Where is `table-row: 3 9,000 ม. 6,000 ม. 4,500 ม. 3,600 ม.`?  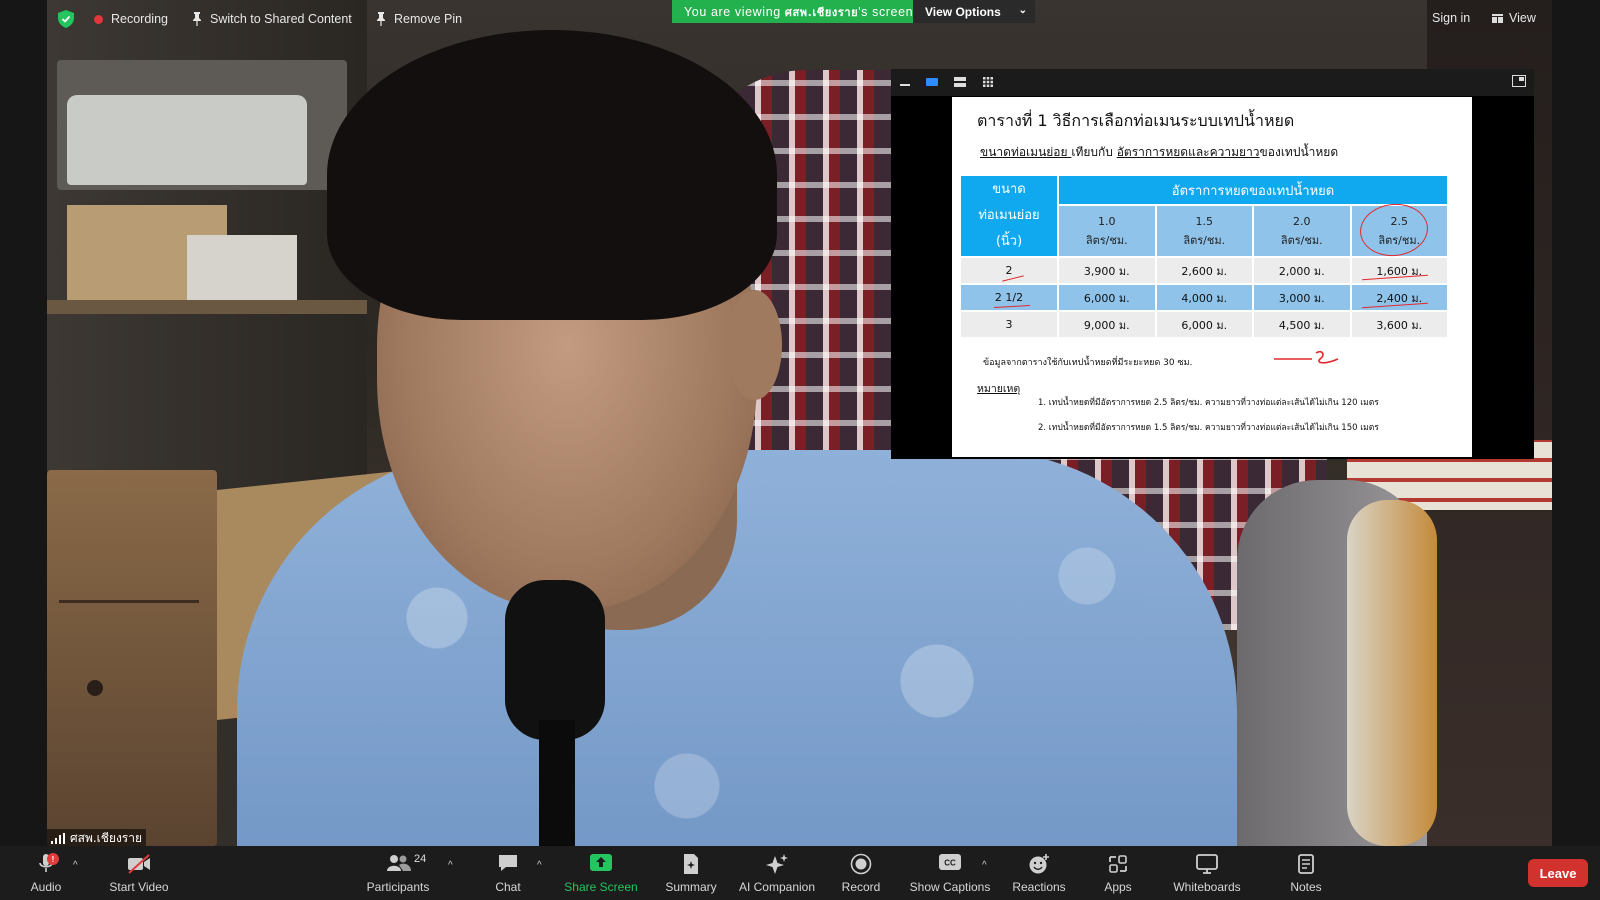
table-row: 3 9,000 ม. 6,000 ม. 4,500 ม. 3,600 ม. is located at coordinates (1204, 324).